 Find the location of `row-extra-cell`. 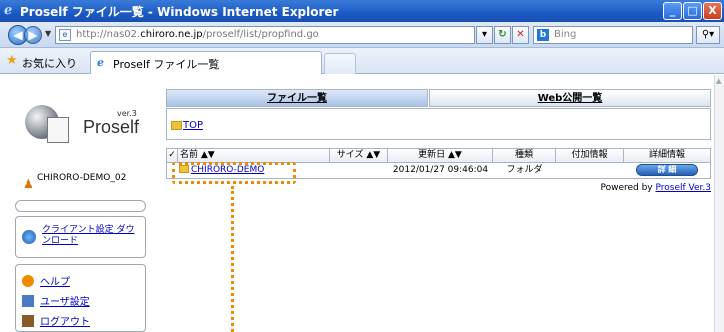

row-extra-cell is located at coordinates (590, 170).